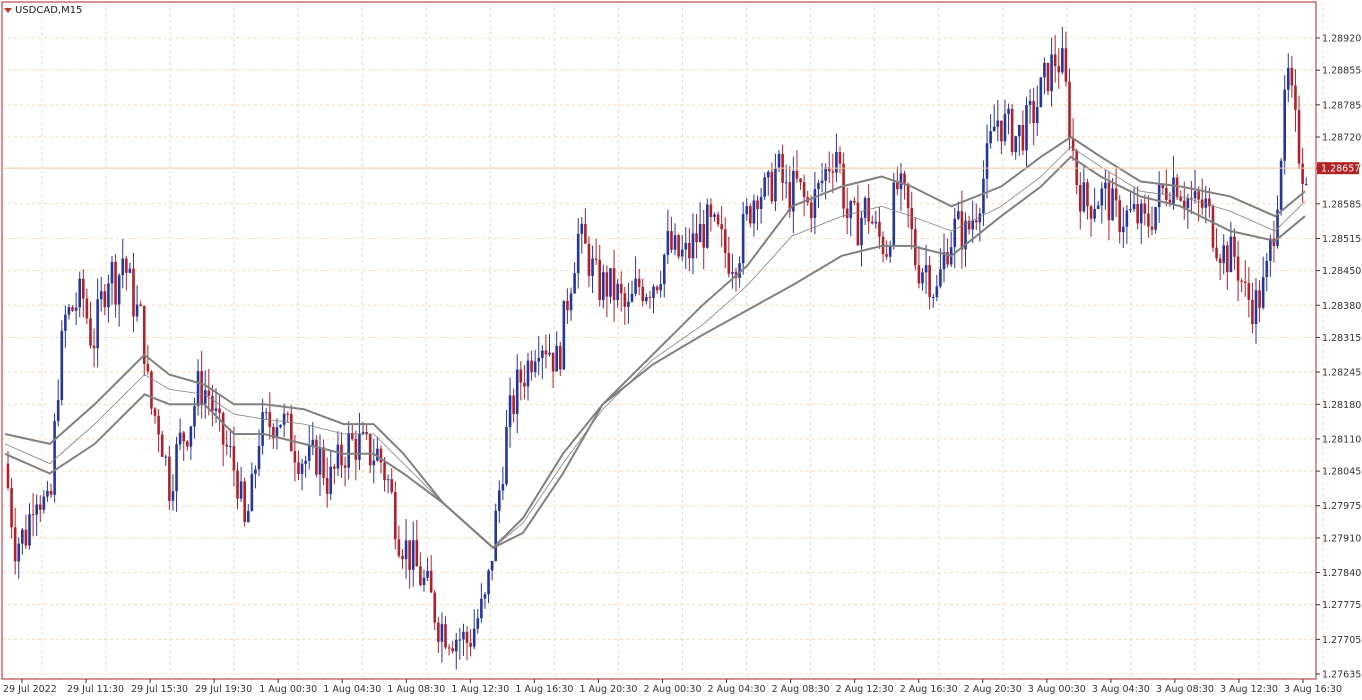 The height and width of the screenshot is (700, 1362). What do you see at coordinates (993, 689) in the screenshot?
I see `time-tick-label: 2 Aug 20:30` at bounding box center [993, 689].